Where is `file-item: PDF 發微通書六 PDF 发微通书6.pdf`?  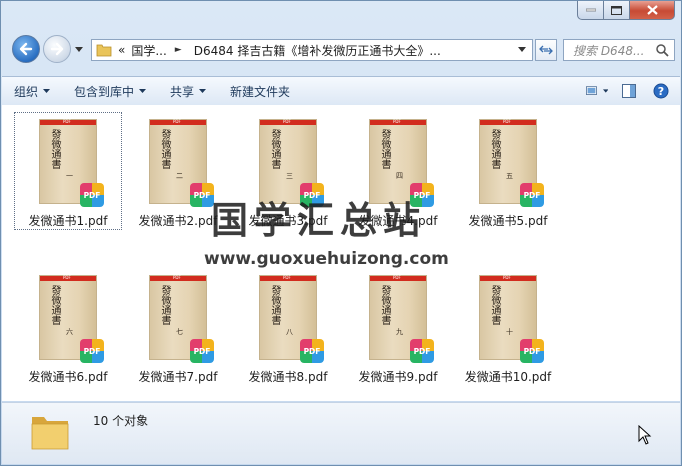 file-item: PDF 發微通書六 PDF 发微通书6.pdf is located at coordinates (68, 327).